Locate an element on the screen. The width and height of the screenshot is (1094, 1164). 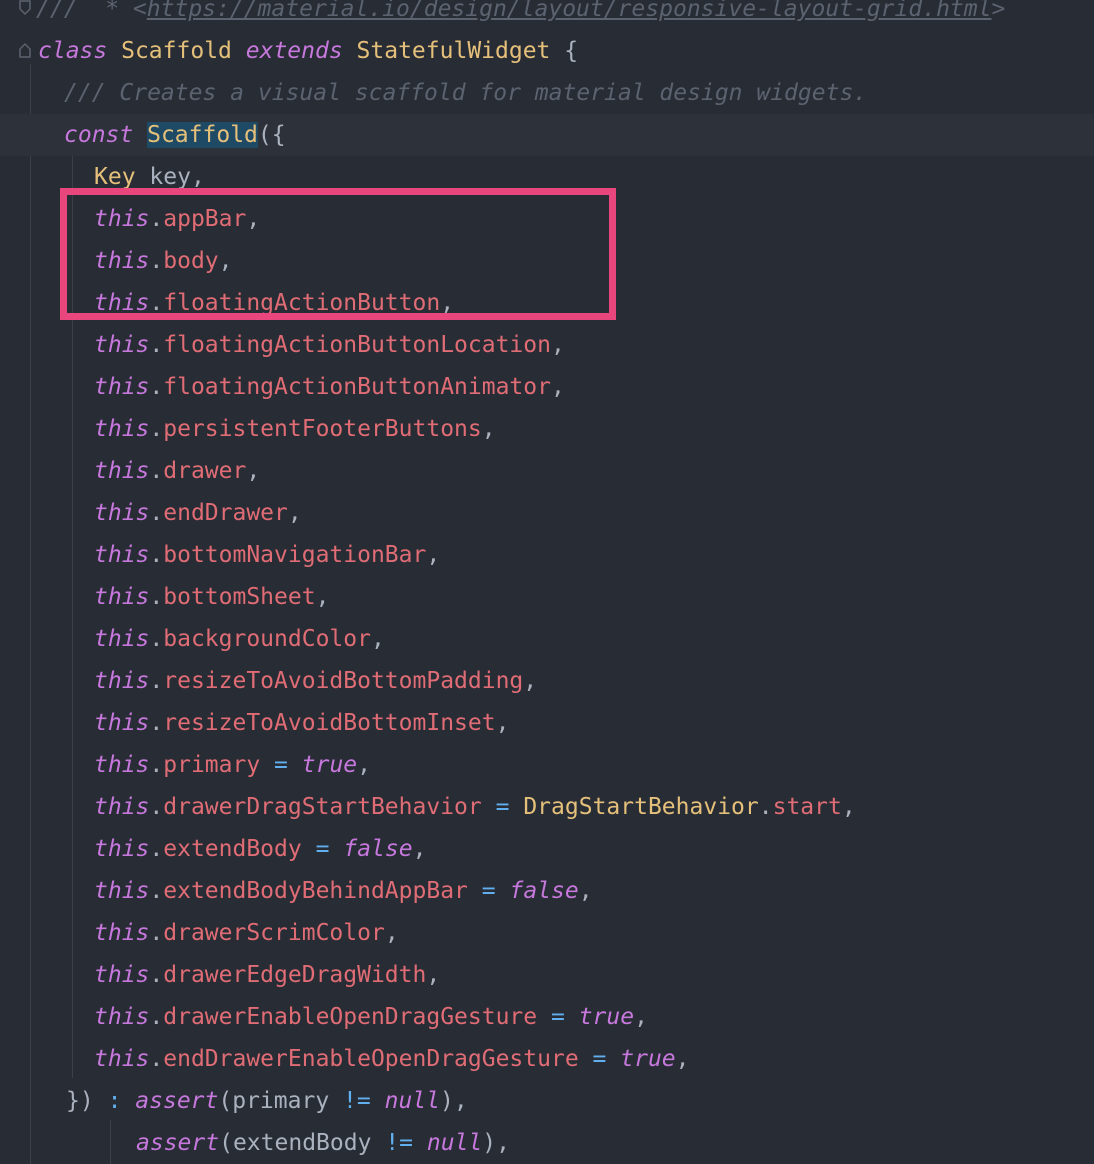
code-token: bottomSheet is located at coordinates (239, 597).